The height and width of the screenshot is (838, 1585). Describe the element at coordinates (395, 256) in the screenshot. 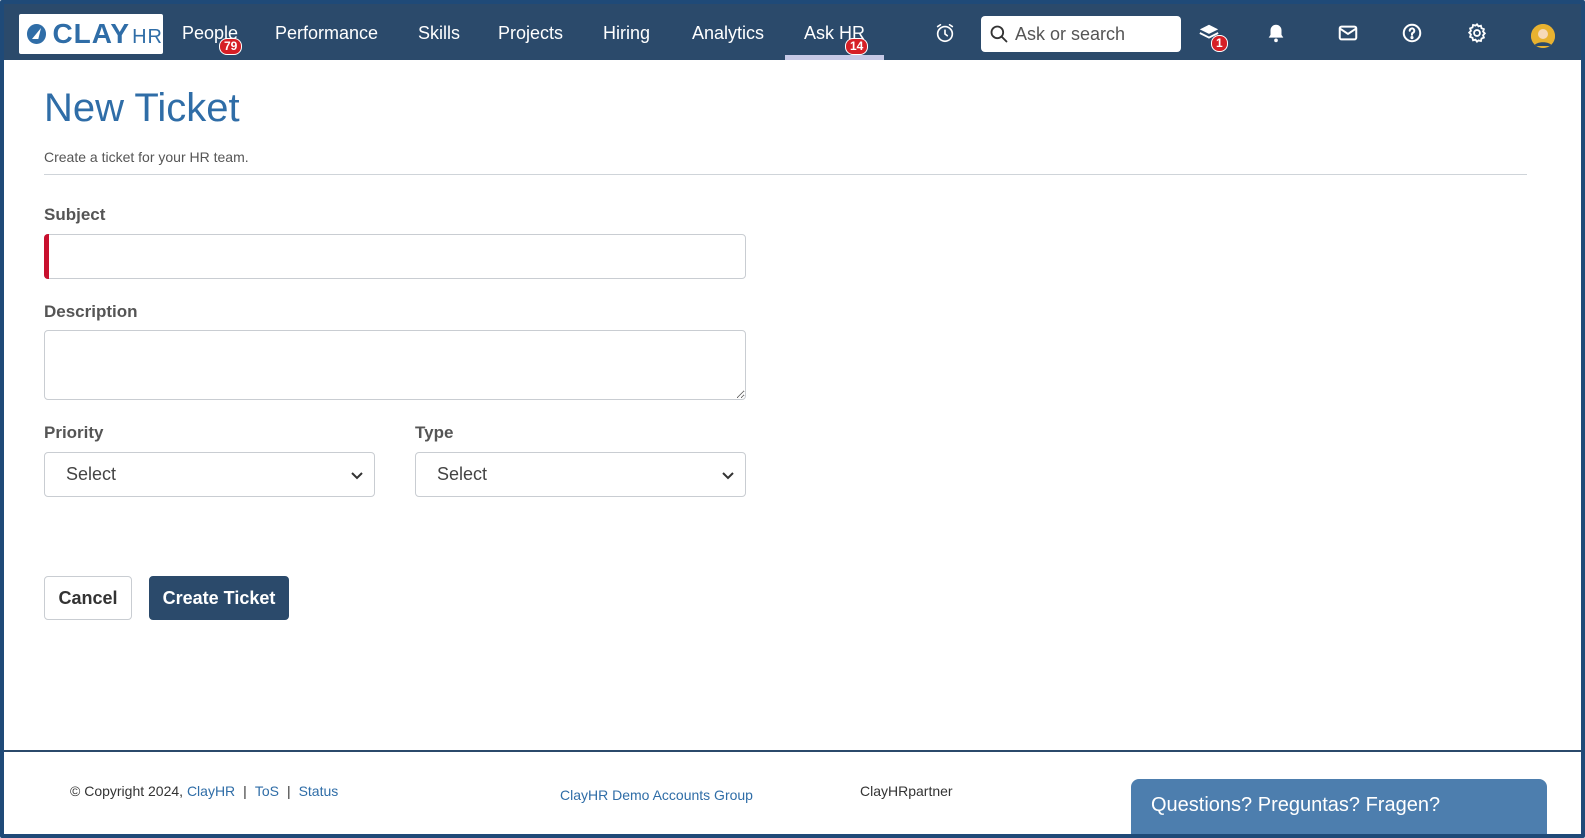

I see `subject-input` at that location.